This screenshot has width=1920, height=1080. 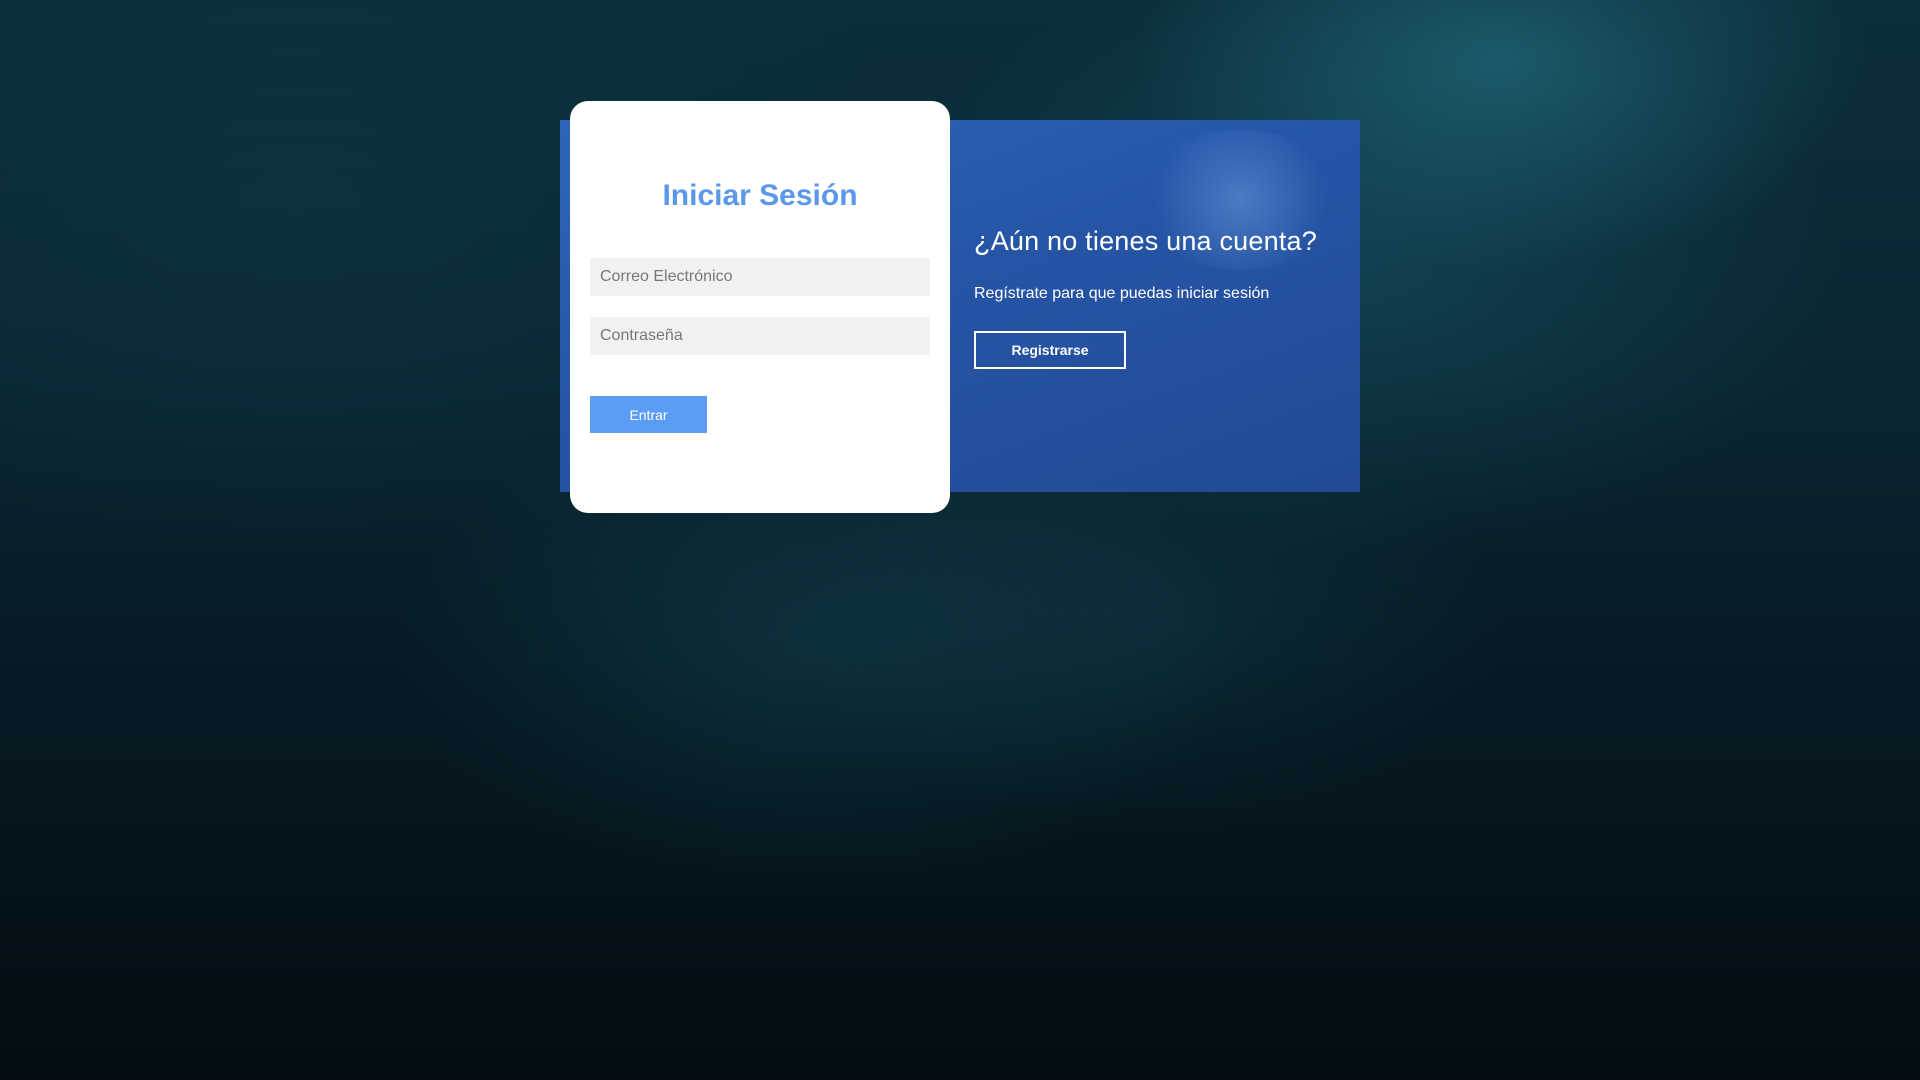 What do you see at coordinates (760, 336) in the screenshot?
I see `password-field` at bounding box center [760, 336].